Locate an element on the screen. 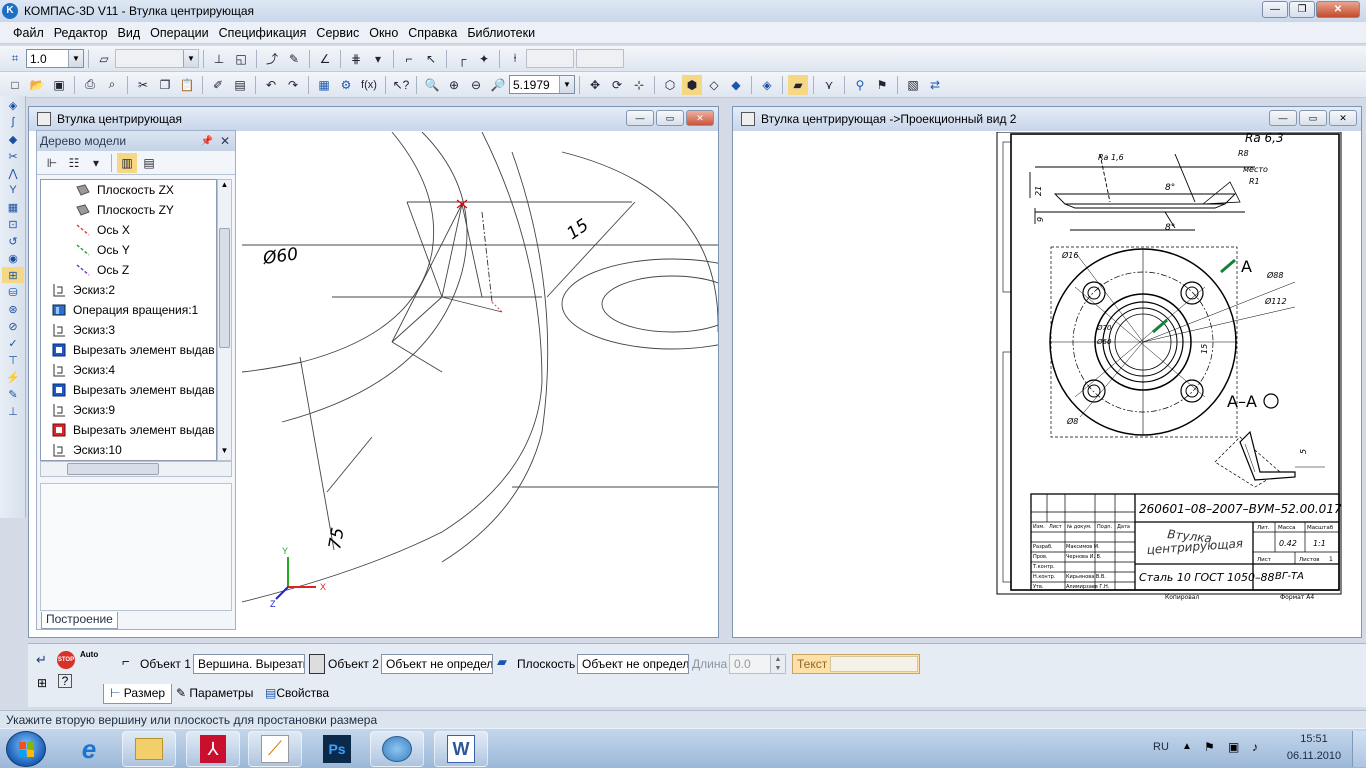 This screenshot has height=768, width=1366. edit-point-icon: ✎ is located at coordinates (294, 59).